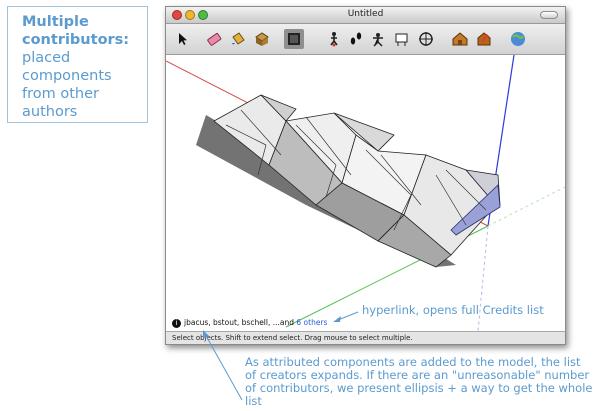 The width and height of the screenshot is (609, 411). Describe the element at coordinates (281, 356) in the screenshot. I see `callout-arrows` at that location.